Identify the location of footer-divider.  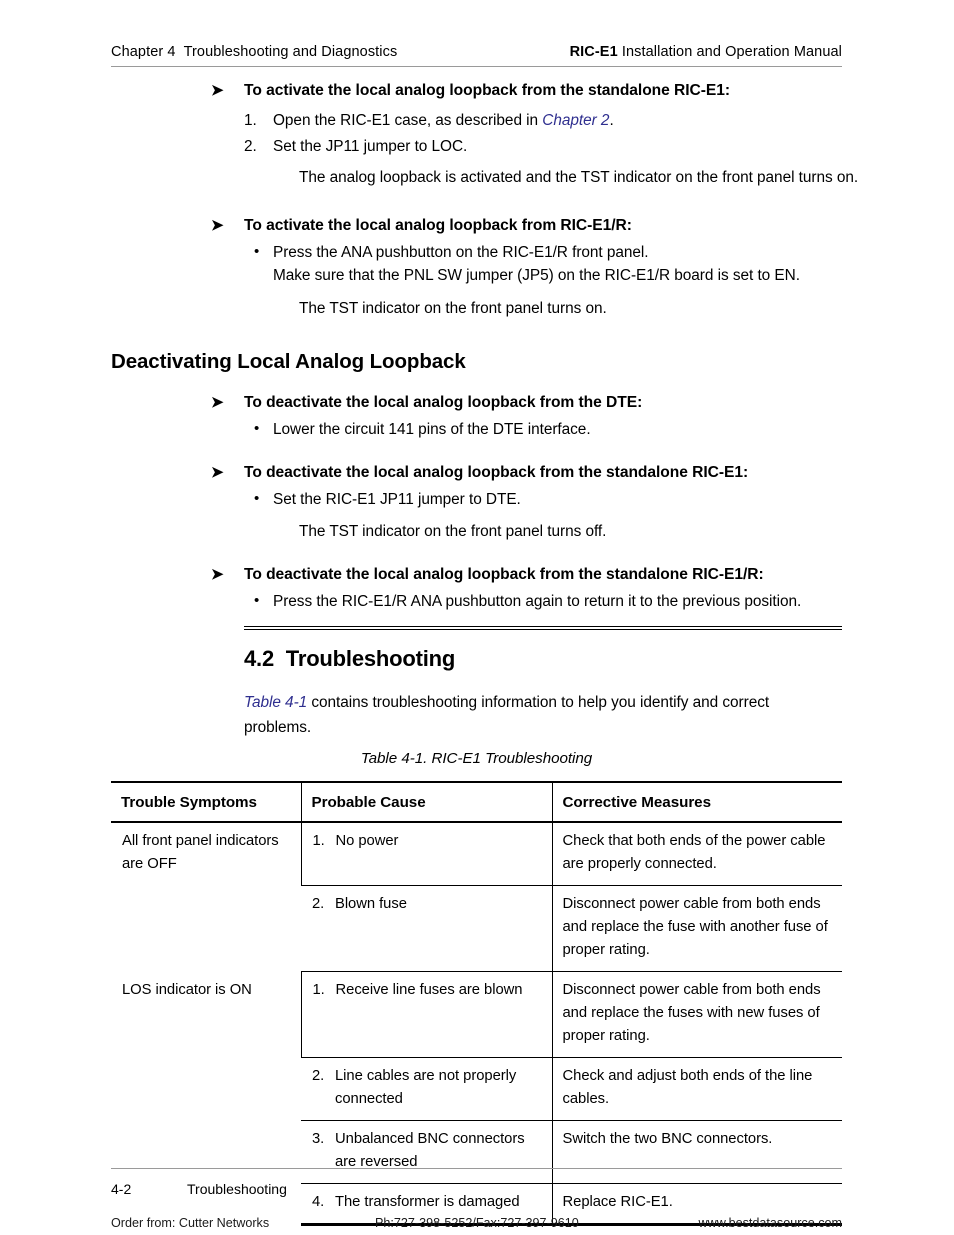
(476, 1168).